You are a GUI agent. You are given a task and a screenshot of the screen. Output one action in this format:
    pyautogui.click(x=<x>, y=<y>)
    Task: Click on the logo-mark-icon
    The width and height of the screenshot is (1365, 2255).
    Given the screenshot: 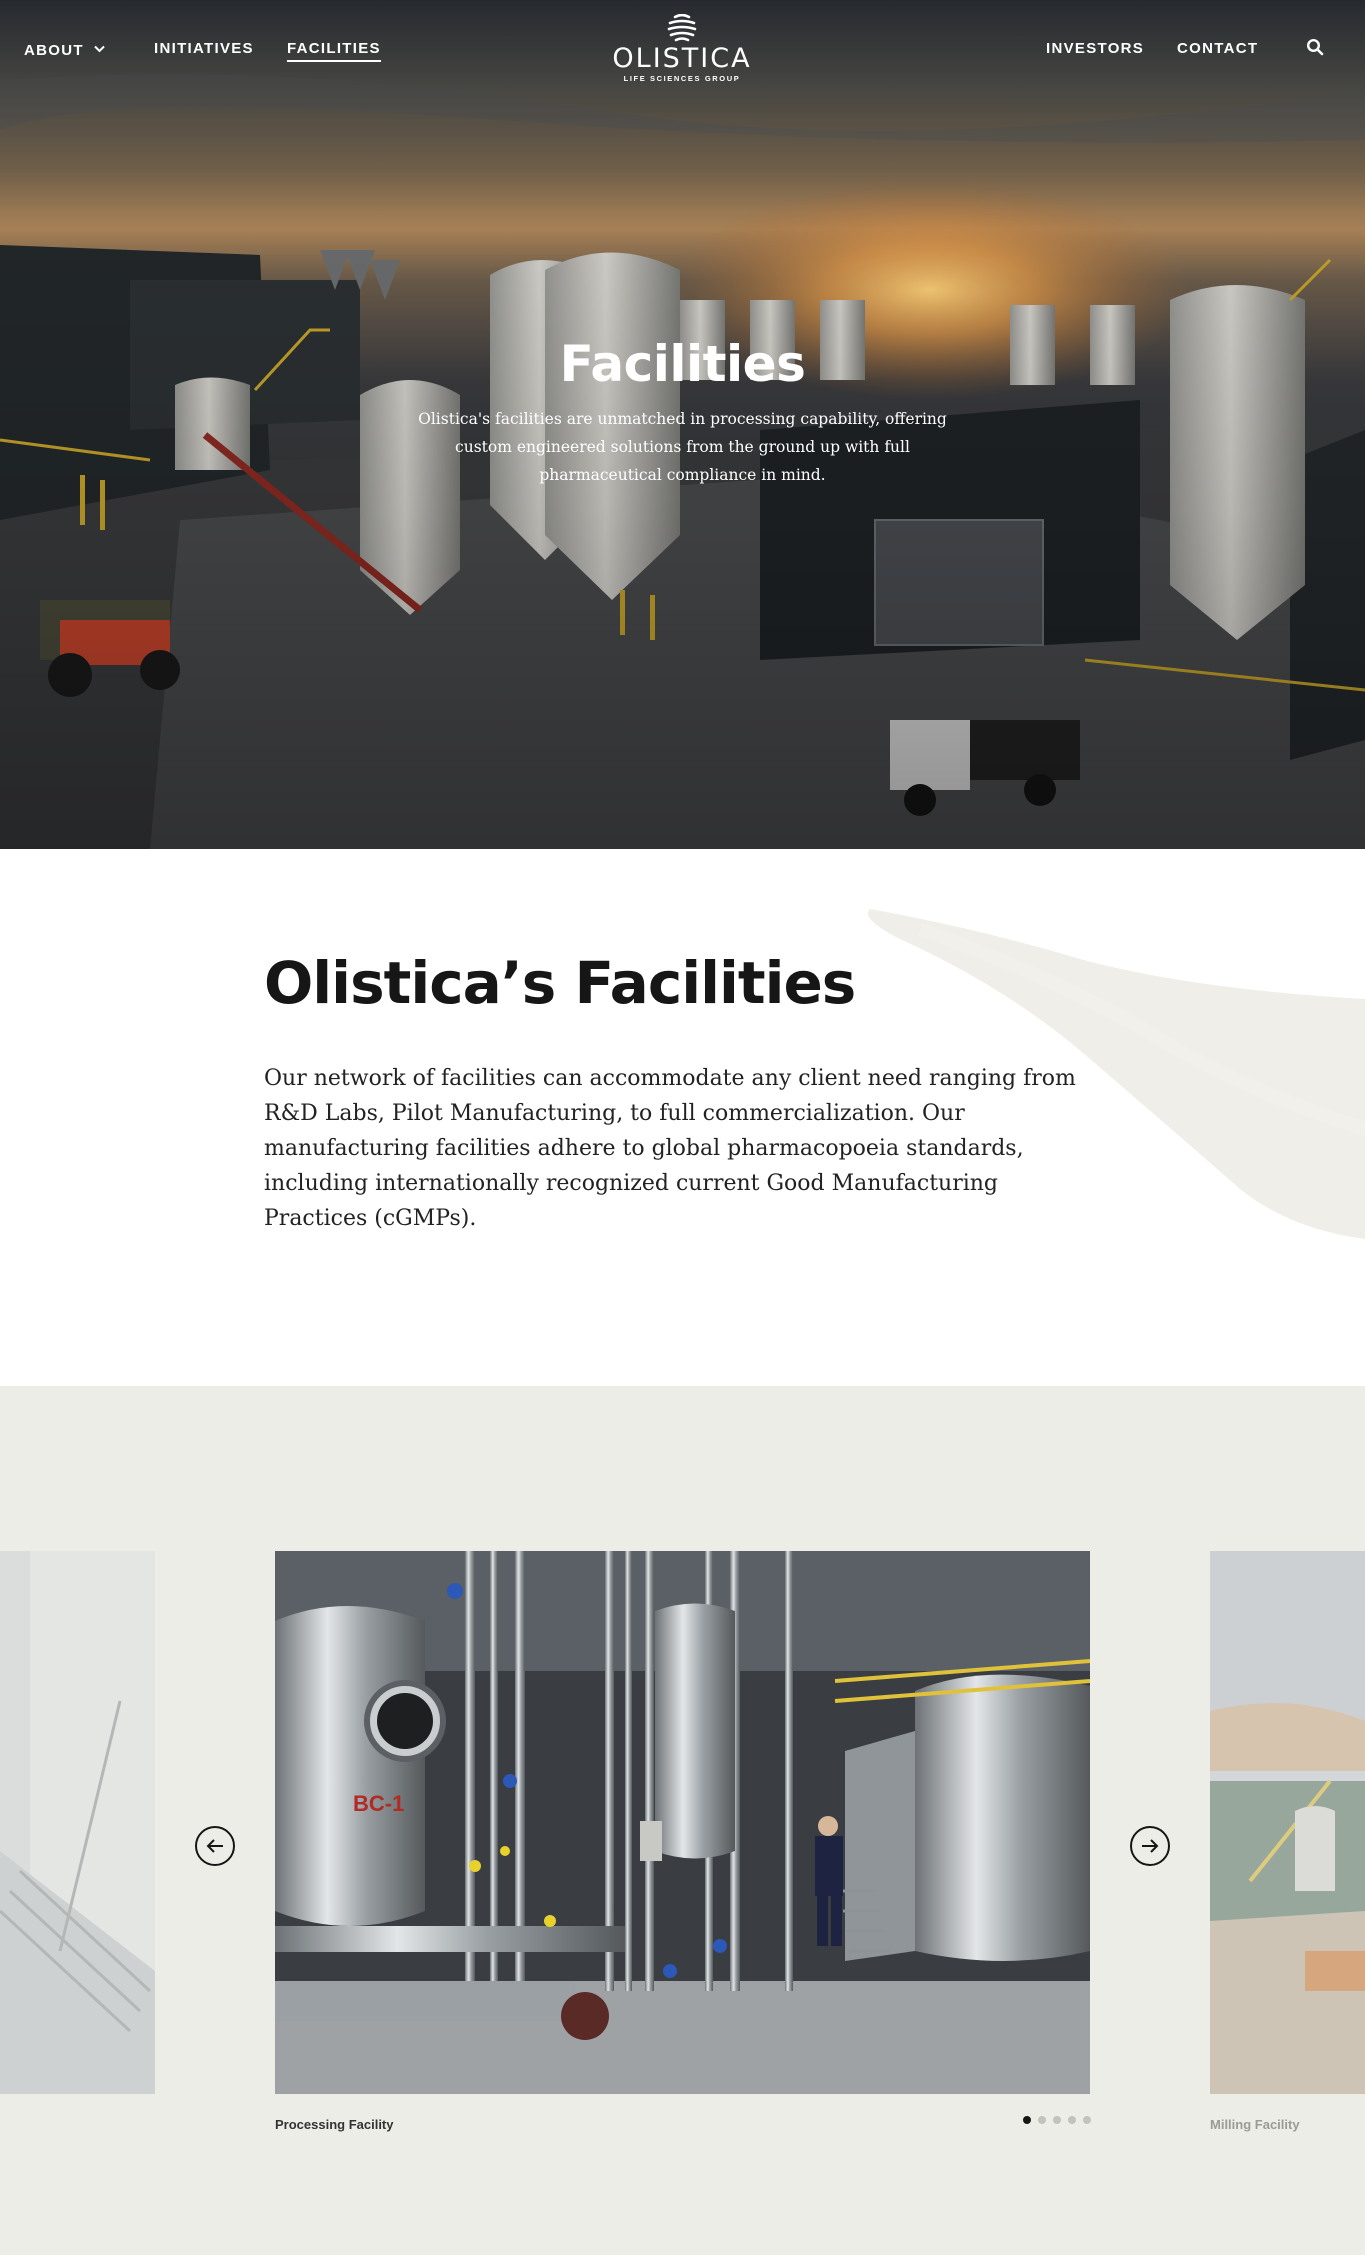 What is the action you would take?
    pyautogui.click(x=682, y=28)
    